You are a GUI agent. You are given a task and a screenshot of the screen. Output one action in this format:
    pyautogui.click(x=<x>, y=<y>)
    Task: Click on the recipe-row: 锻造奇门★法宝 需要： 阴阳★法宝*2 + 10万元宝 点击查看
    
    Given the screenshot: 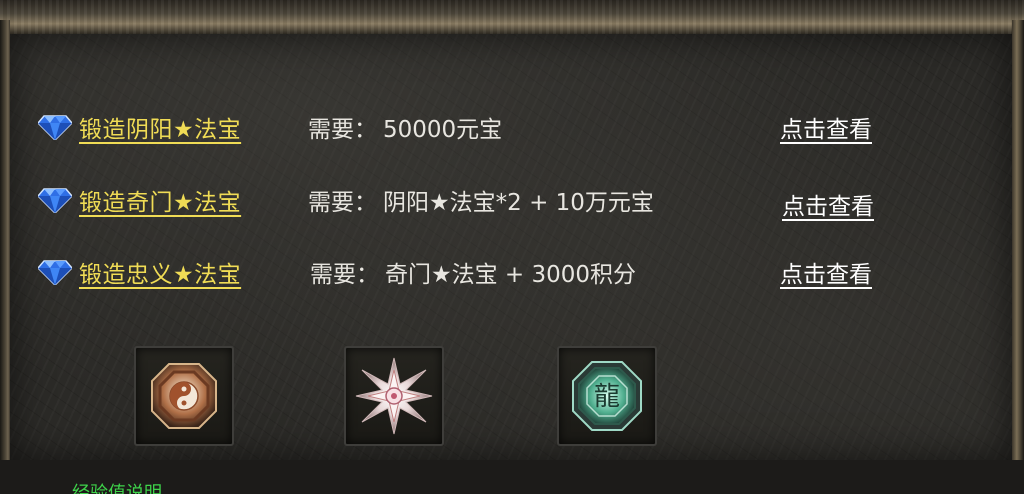 What is the action you would take?
    pyautogui.click(x=511, y=200)
    